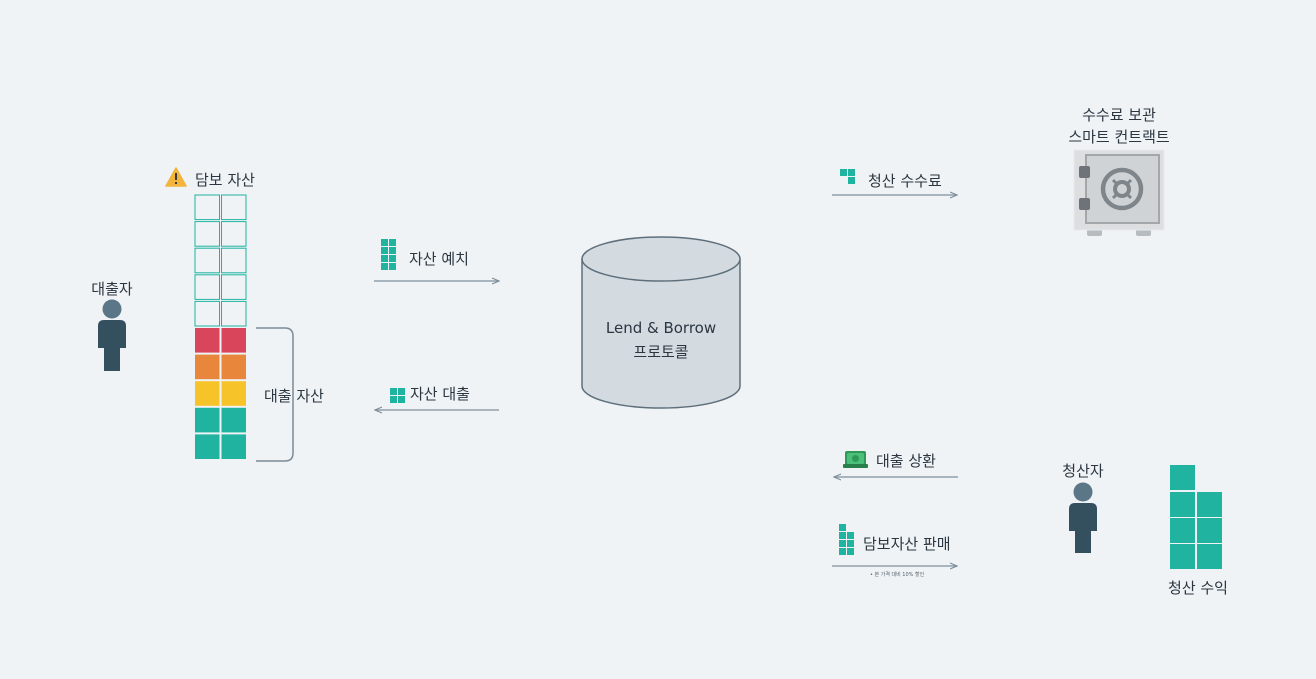  Describe the element at coordinates (294, 396) in the screenshot. I see `loan-asset-label: 대출 자산` at that location.